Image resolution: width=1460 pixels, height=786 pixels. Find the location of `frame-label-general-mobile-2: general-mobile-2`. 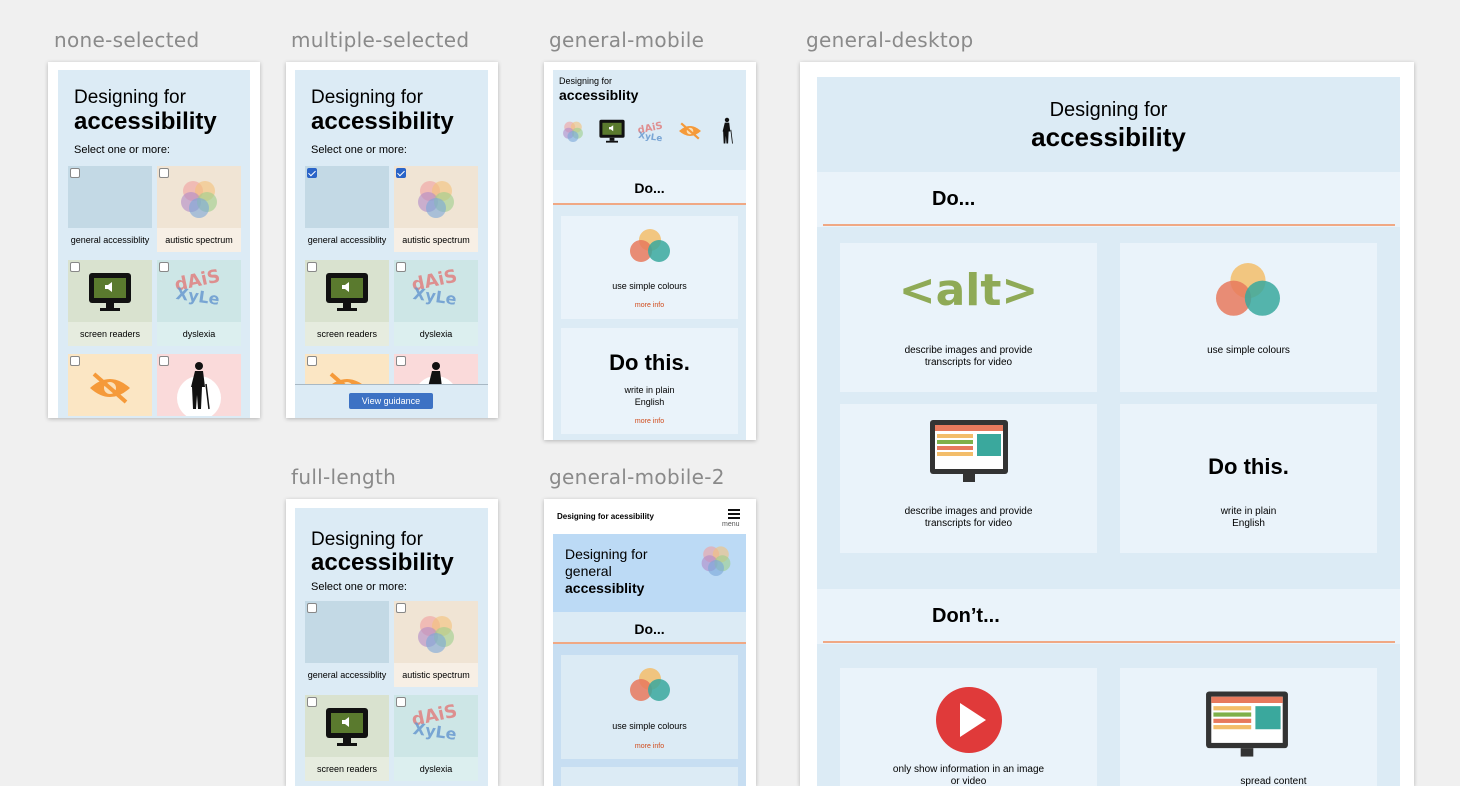

frame-label-general-mobile-2: general-mobile-2 is located at coordinates (637, 477).